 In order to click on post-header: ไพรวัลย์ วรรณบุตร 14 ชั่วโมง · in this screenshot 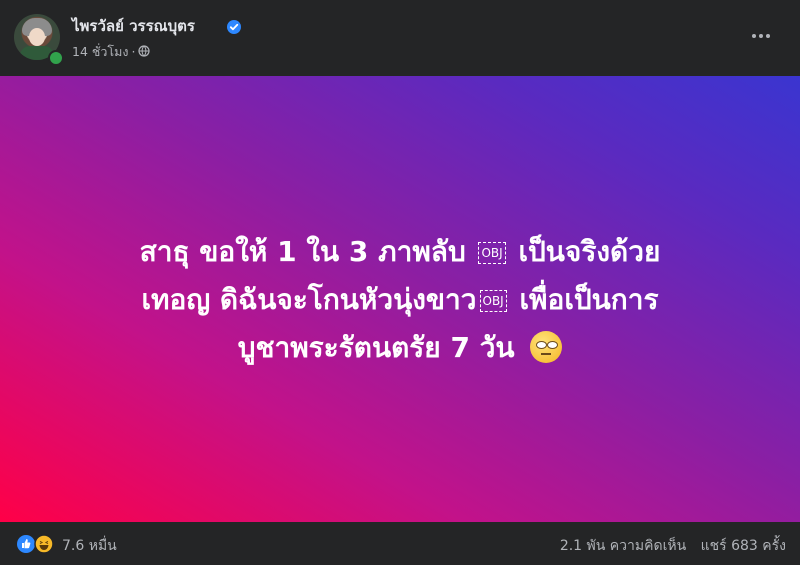, I will do `click(400, 38)`.